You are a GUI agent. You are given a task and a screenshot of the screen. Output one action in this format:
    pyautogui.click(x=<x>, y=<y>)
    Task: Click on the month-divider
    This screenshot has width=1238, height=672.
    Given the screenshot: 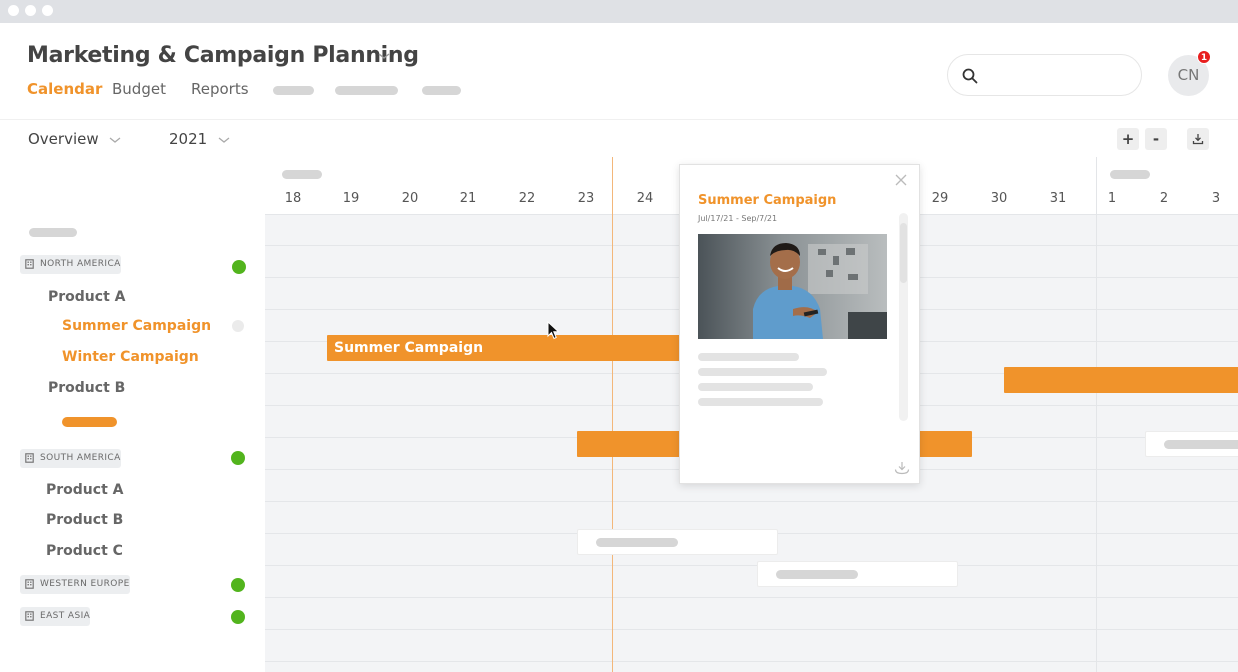 What is the action you would take?
    pyautogui.click(x=1096, y=414)
    